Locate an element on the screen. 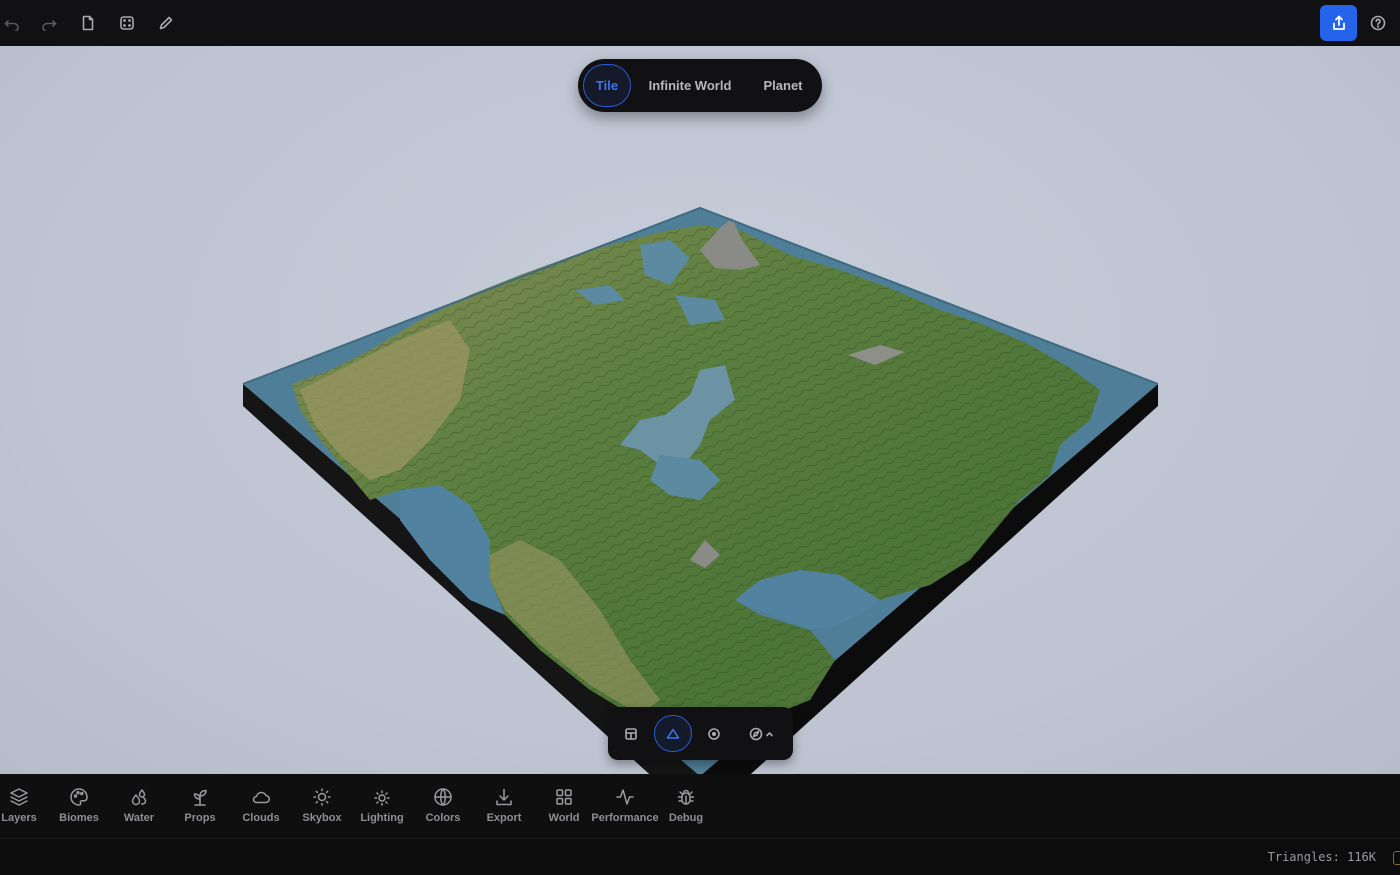  tool-label: Debug is located at coordinates (686, 818).